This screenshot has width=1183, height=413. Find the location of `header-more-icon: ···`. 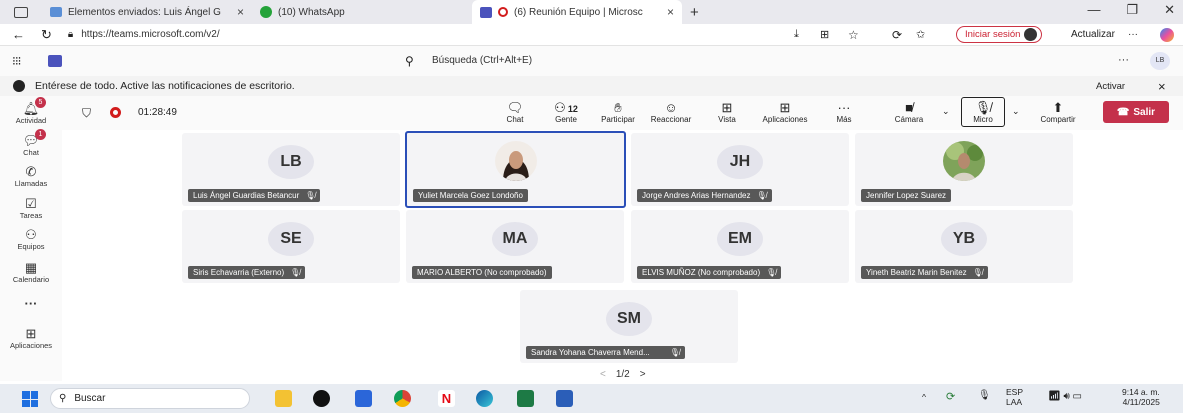

header-more-icon: ··· is located at coordinates (1123, 60).